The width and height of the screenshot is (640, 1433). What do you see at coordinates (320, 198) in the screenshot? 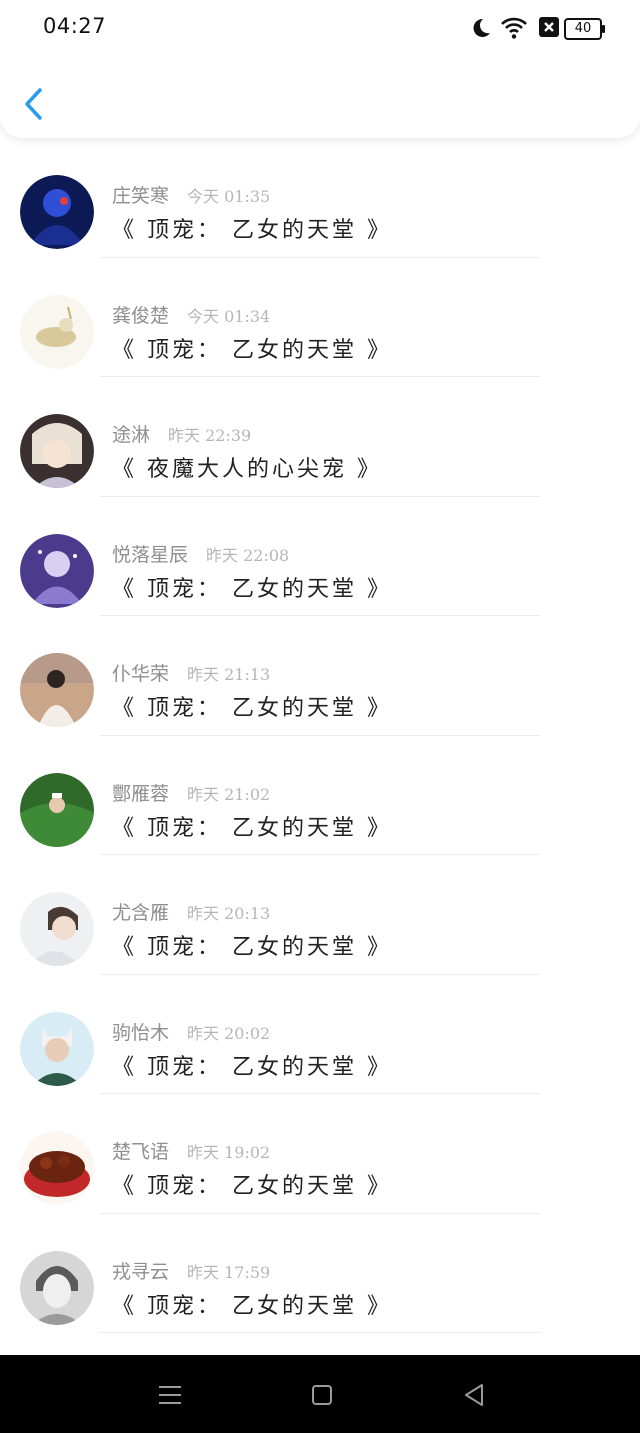
I see `list-item: 庄笑寒 今天 01:35 《 顶宠： 乙女的天堂 》` at bounding box center [320, 198].